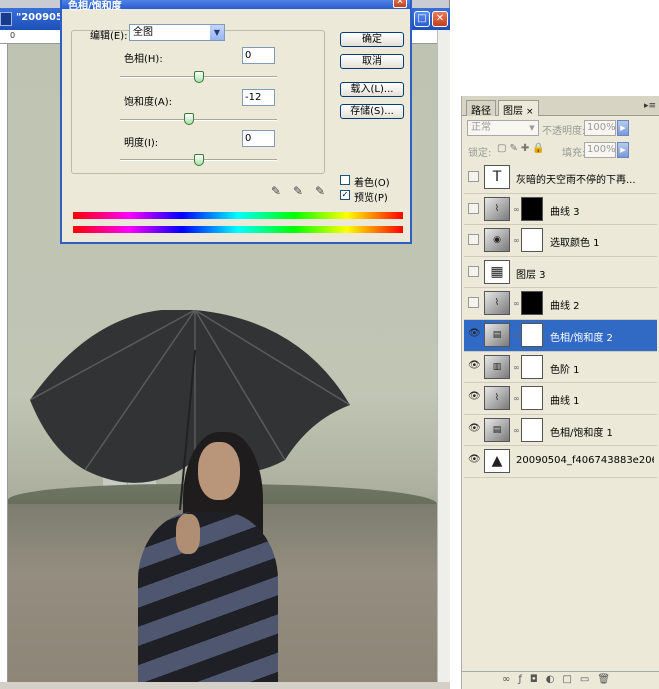 This screenshot has width=659, height=689. What do you see at coordinates (443, 359) in the screenshot?
I see `vertical-scrollbar` at bounding box center [443, 359].